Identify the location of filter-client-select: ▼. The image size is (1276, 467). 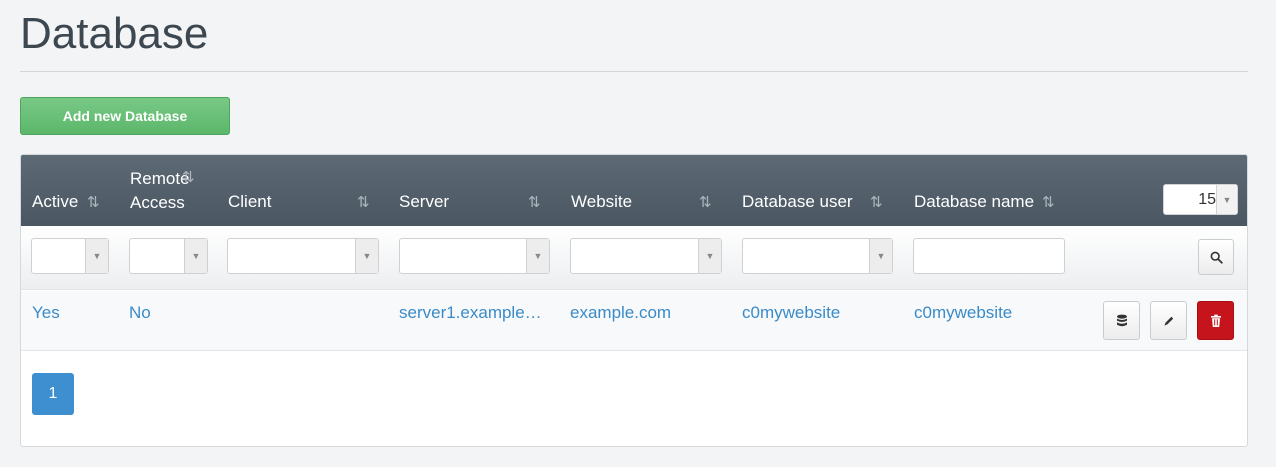
(303, 256).